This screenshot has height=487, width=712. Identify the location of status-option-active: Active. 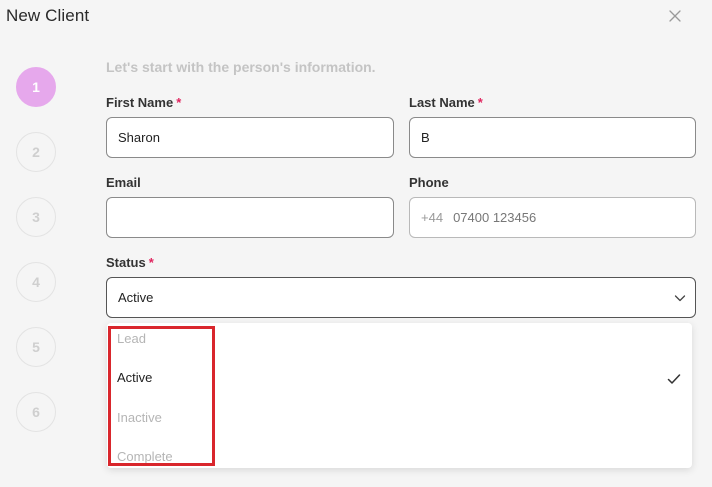
(134, 377).